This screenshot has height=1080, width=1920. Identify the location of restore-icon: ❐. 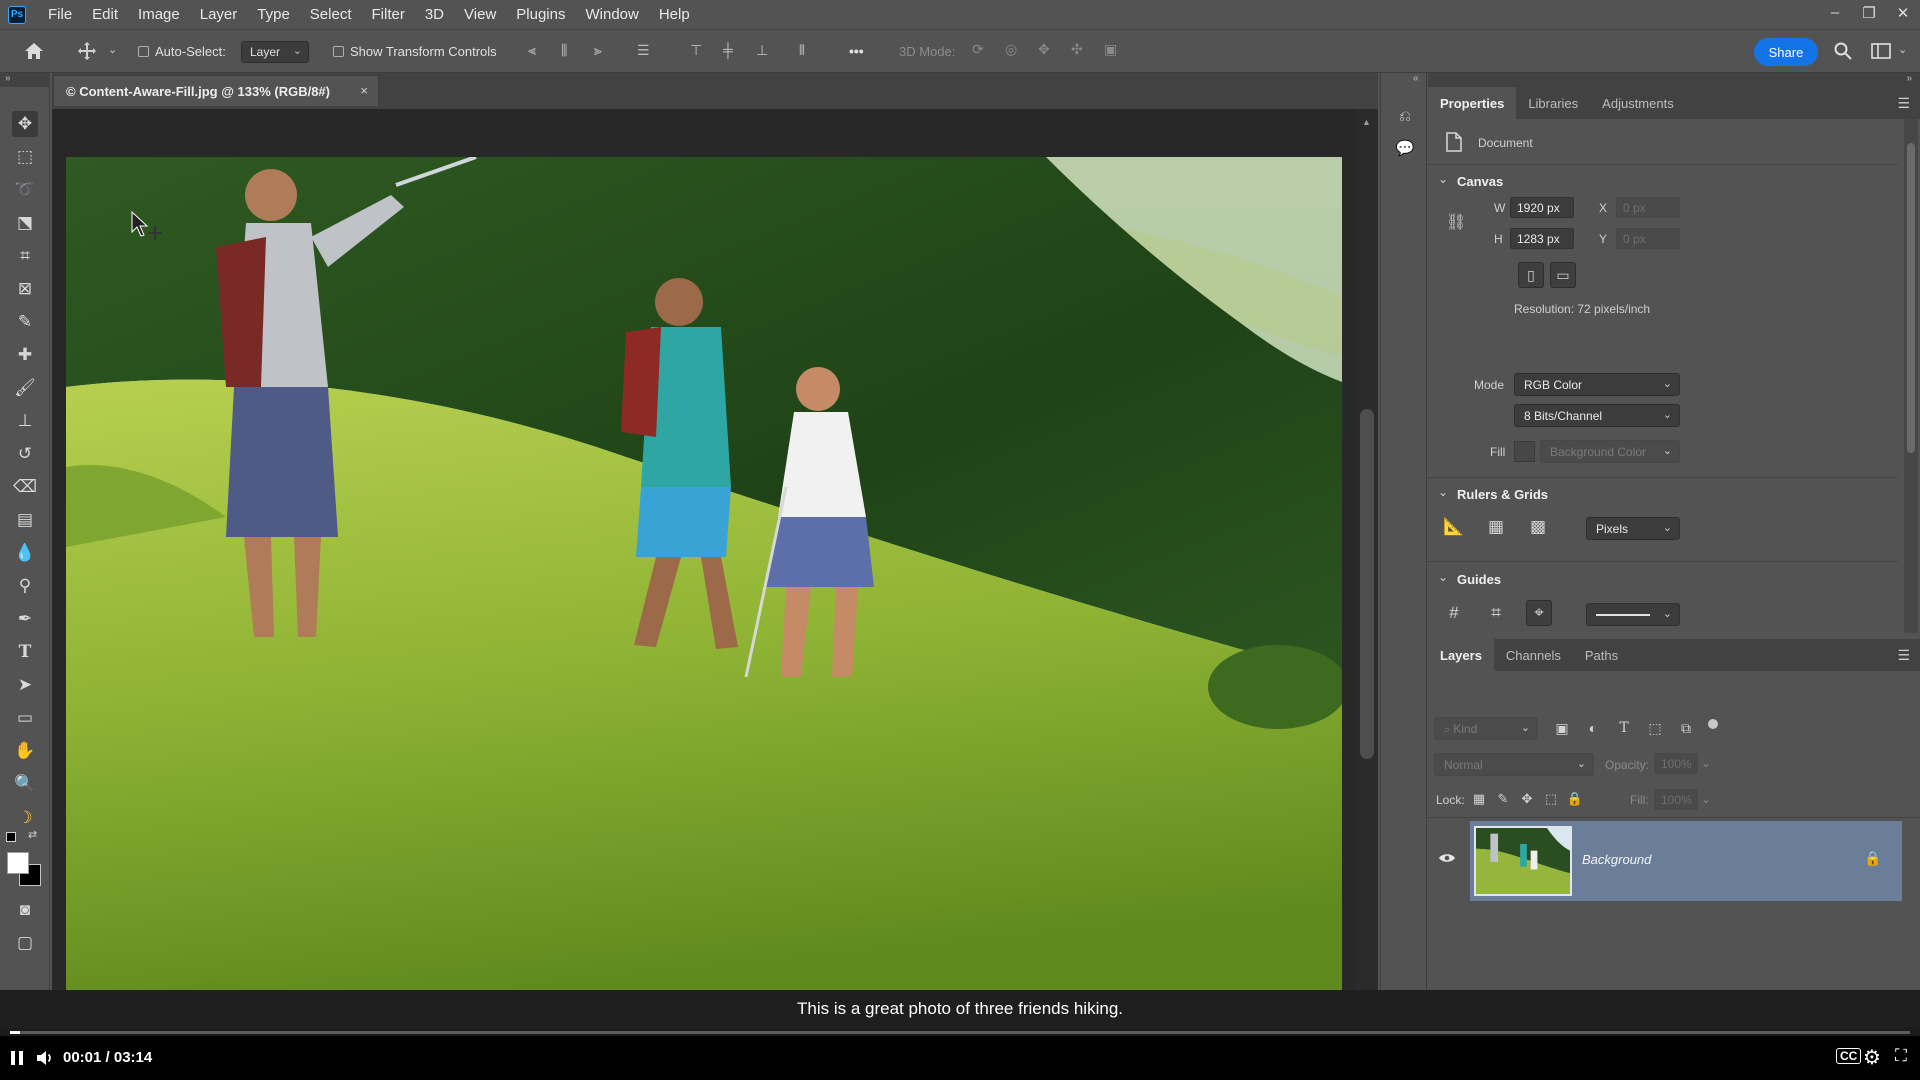
(1869, 12).